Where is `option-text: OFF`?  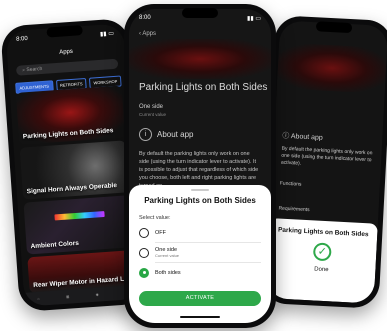 option-text: OFF is located at coordinates (160, 232).